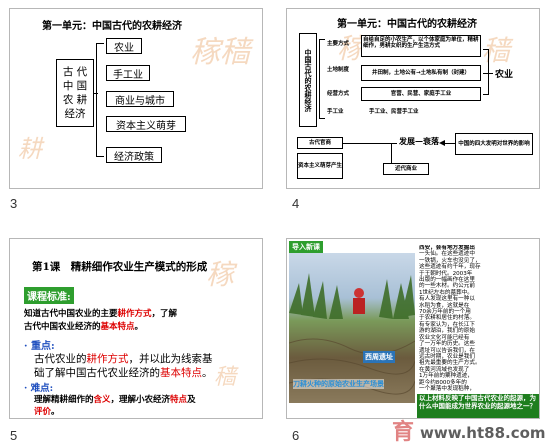 This screenshot has height=447, width=547. Describe the element at coordinates (43, 412) in the screenshot. I see `difficulty-highlight: 评价` at that location.